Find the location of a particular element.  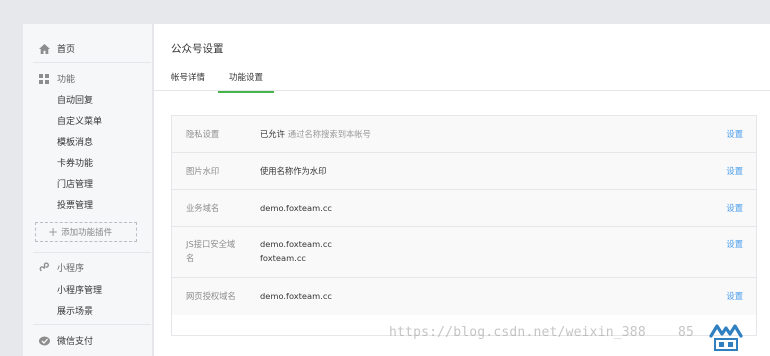

watermark-text: https://blog.csdn.net/weixin_388 85 is located at coordinates (542, 332).